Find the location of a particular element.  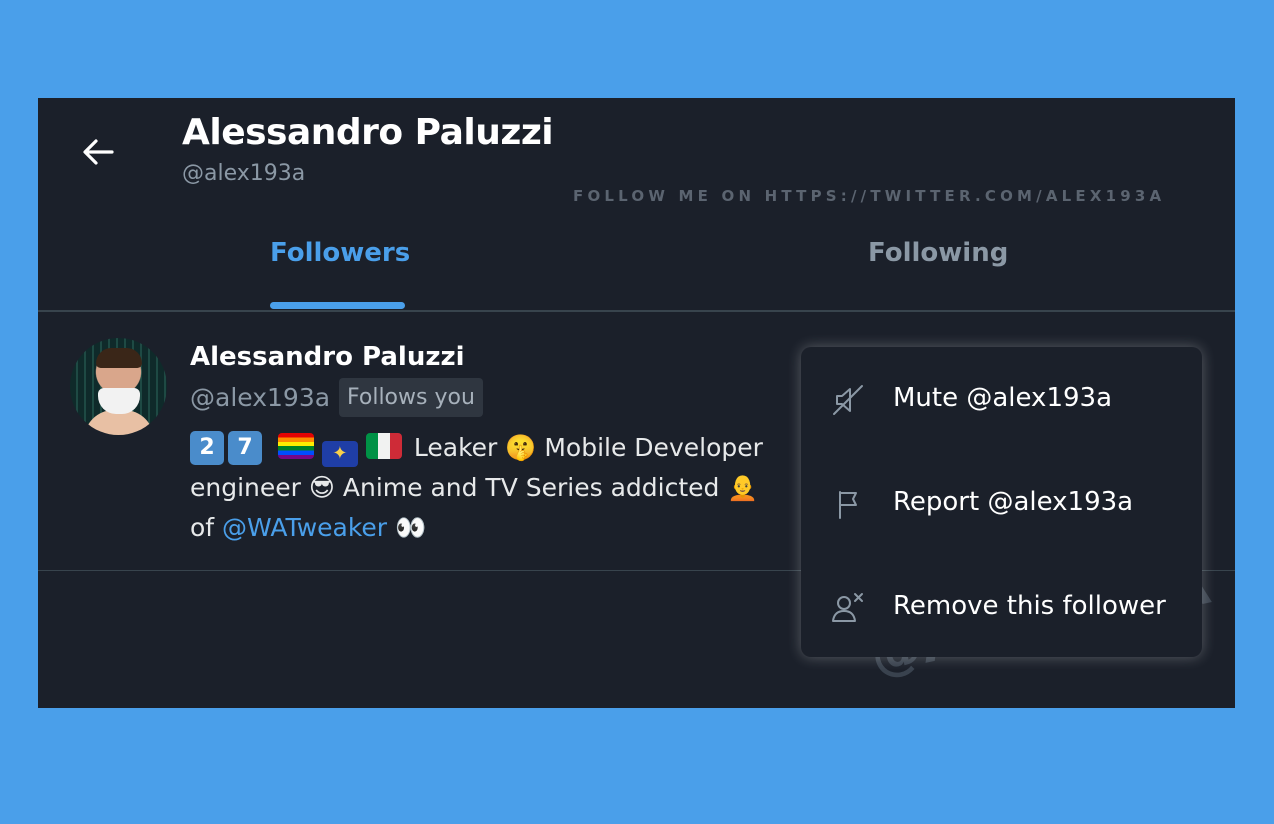

tabs-divider is located at coordinates (636, 311).